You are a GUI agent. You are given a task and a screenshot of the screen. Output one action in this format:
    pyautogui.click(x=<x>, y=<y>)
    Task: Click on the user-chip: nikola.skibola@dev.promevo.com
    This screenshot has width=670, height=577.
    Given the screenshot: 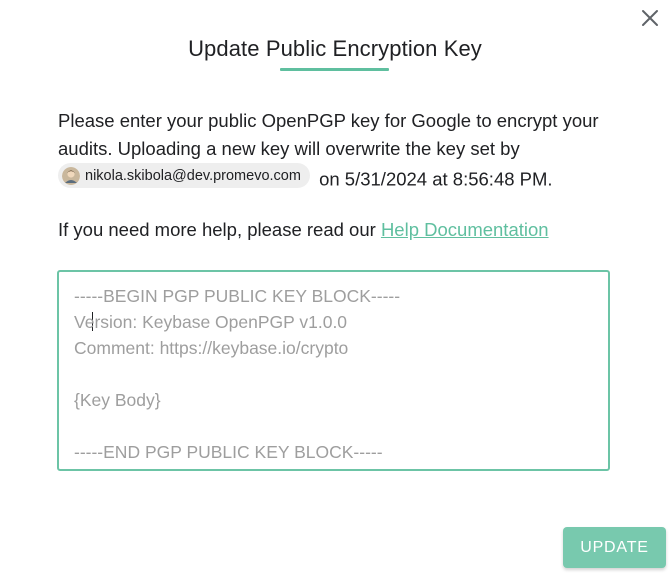 What is the action you would take?
    pyautogui.click(x=184, y=175)
    